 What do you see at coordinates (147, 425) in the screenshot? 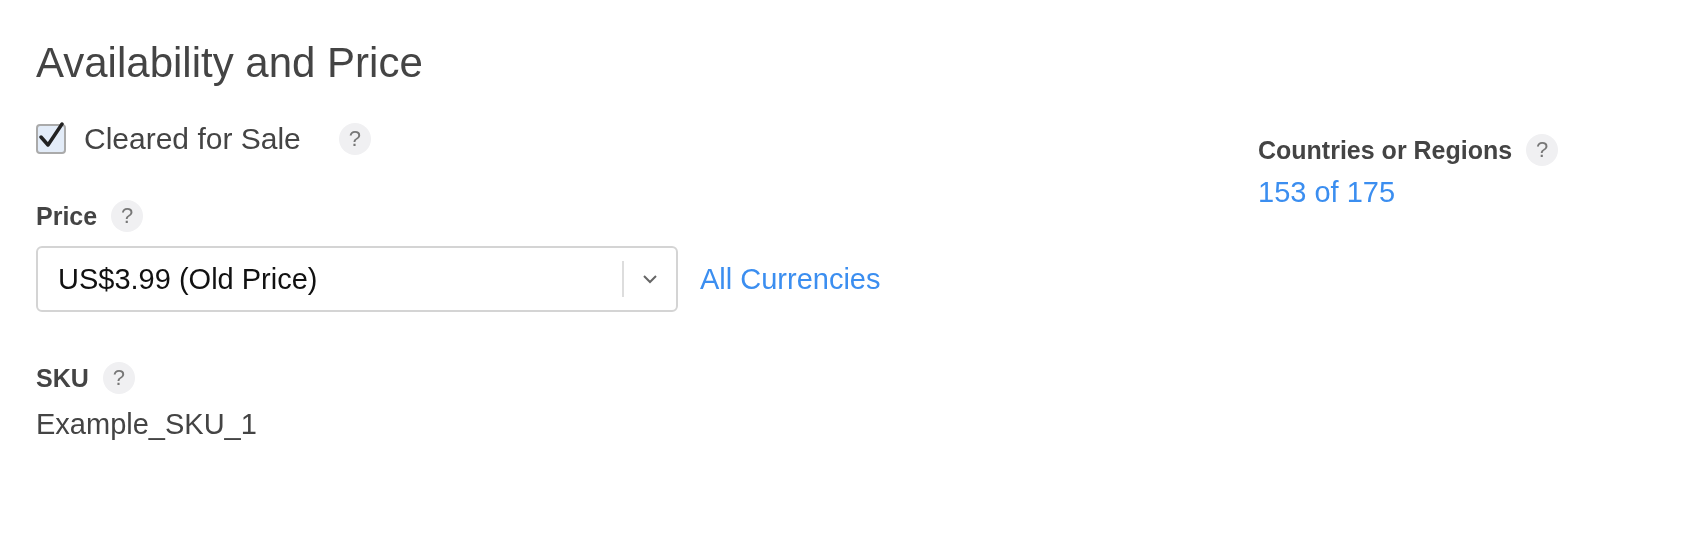
I see `sku-value: Example_SKU_1` at bounding box center [147, 425].